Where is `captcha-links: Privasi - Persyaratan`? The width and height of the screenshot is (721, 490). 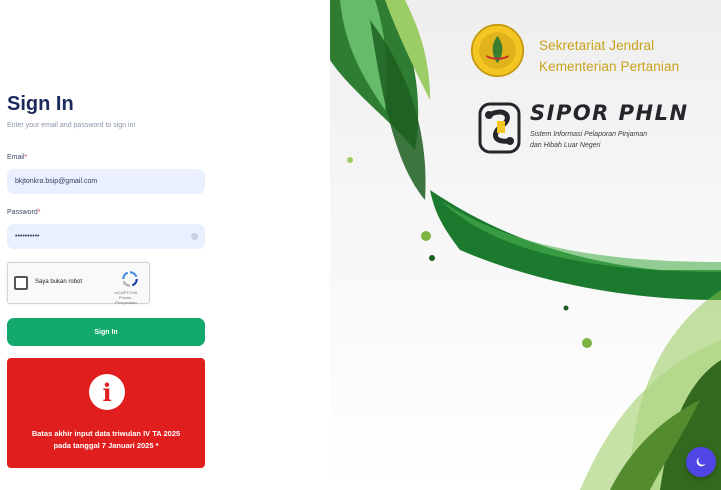
captcha-links: Privasi - Persyaratan is located at coordinates (126, 300).